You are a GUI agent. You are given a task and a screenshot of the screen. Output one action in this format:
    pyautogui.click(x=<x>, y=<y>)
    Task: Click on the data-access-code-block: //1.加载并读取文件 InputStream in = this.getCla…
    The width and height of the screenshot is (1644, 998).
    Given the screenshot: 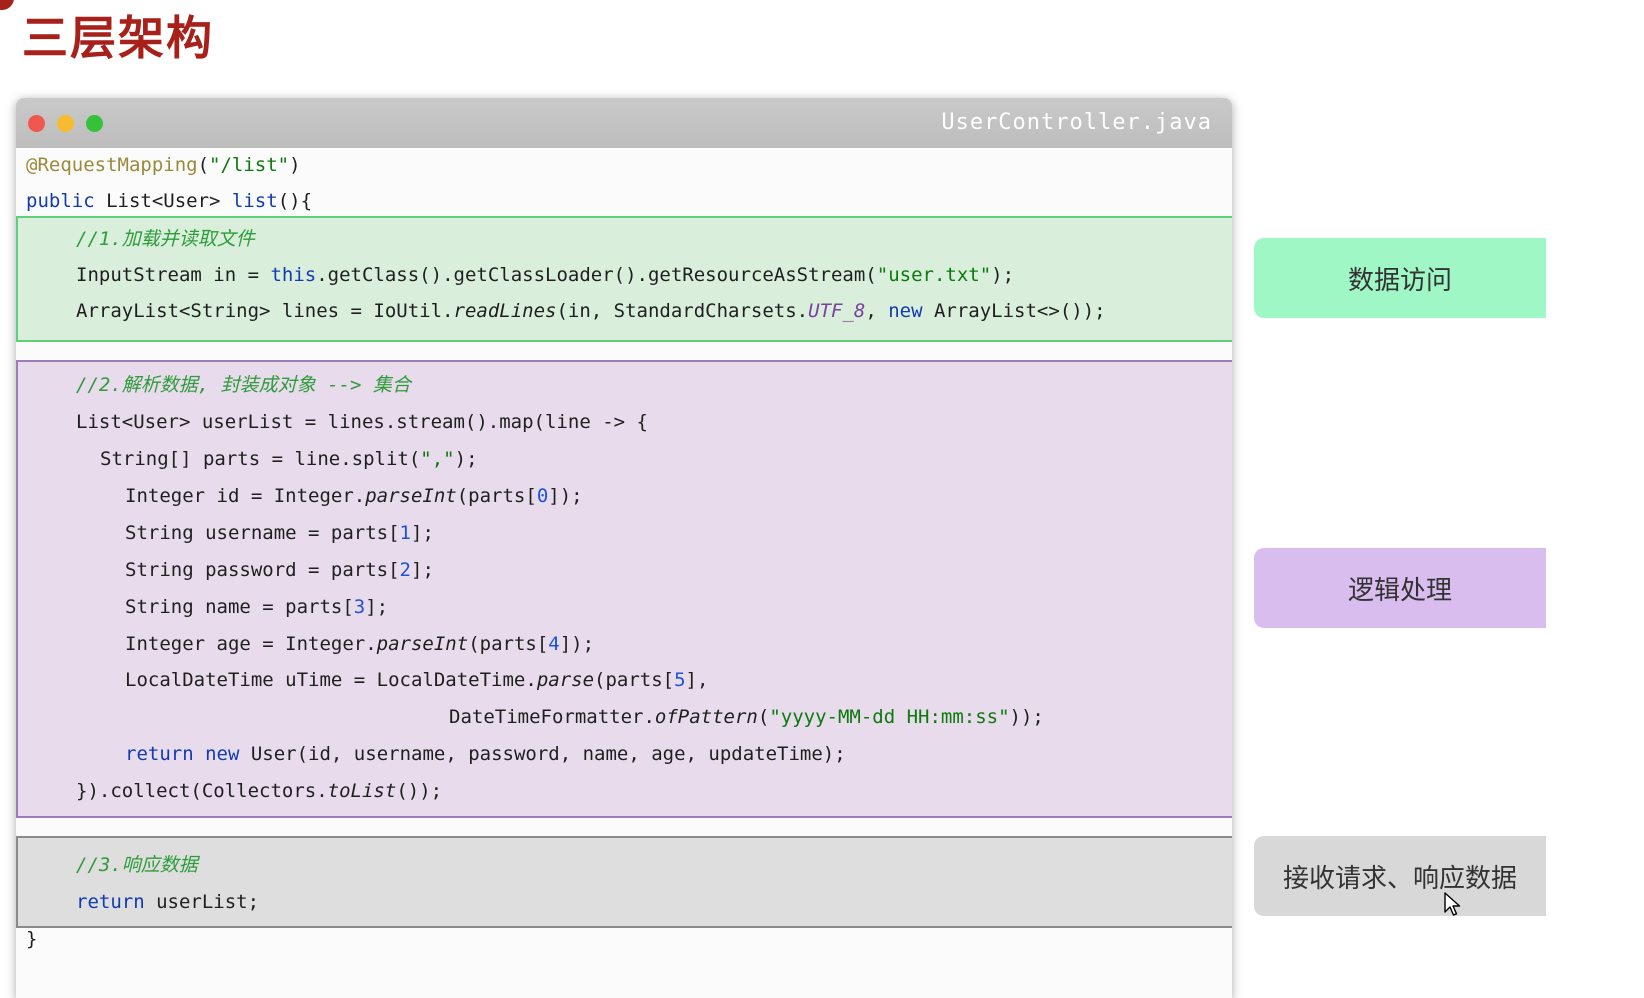 What is the action you would take?
    pyautogui.click(x=624, y=279)
    